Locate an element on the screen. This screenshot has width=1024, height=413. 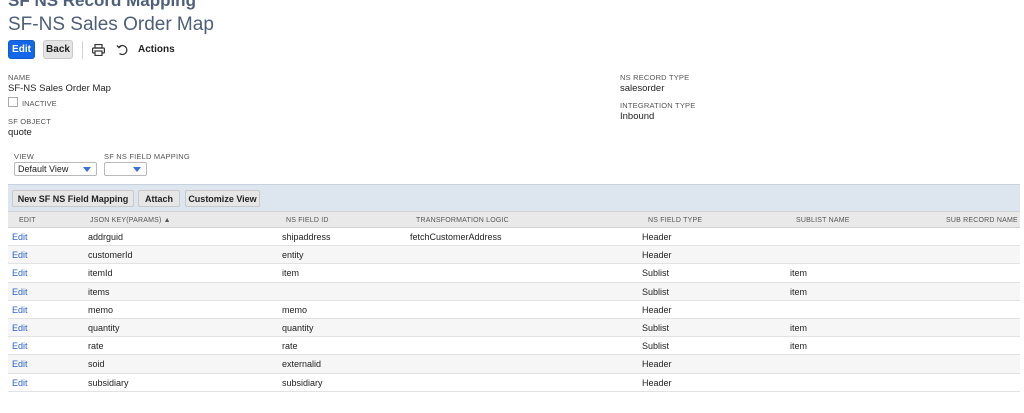
cell-json-key: addrguid is located at coordinates (106, 237).